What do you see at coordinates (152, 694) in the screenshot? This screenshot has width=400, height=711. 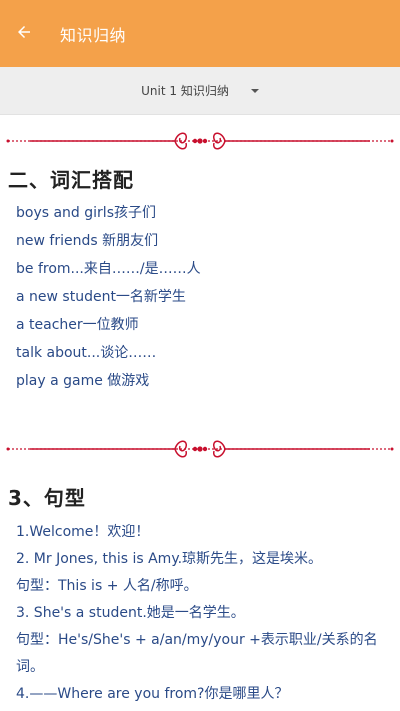 I see `list-item: 4.——Where are you from?你是哪里人？` at bounding box center [152, 694].